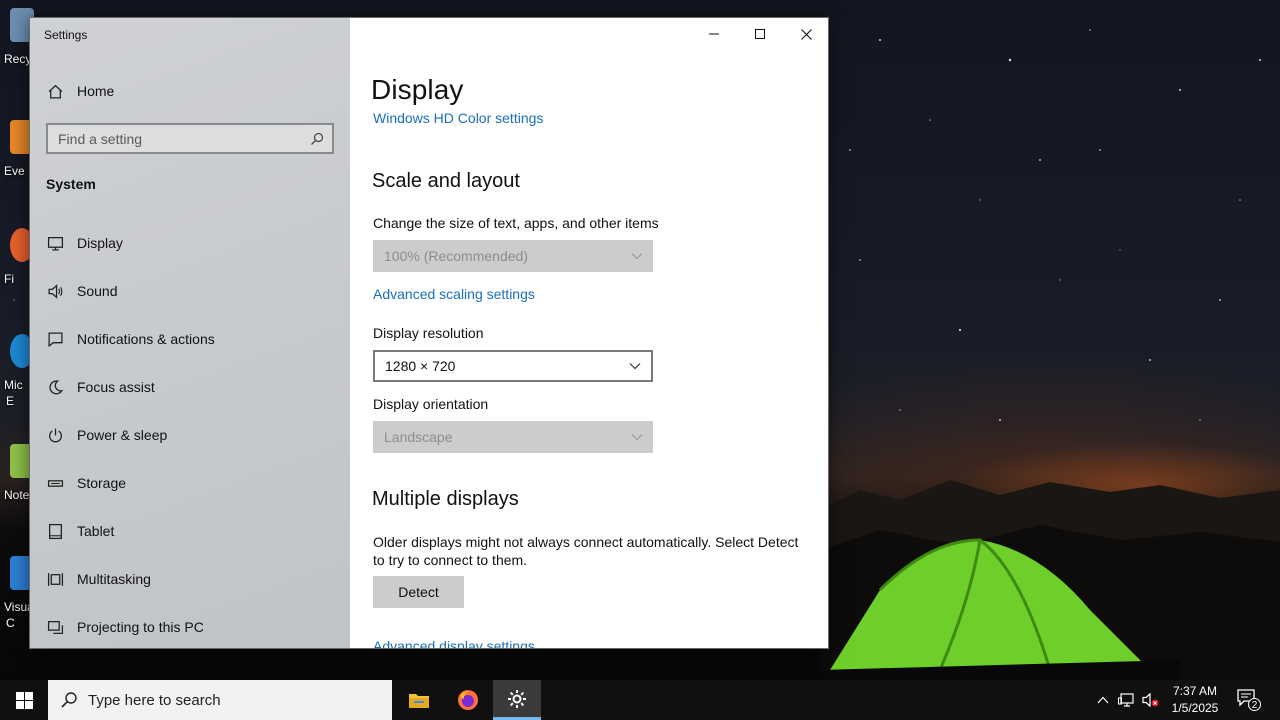 The width and height of the screenshot is (1280, 720). Describe the element at coordinates (9, 279) in the screenshot. I see `desktop-icon-label: Fi` at that location.